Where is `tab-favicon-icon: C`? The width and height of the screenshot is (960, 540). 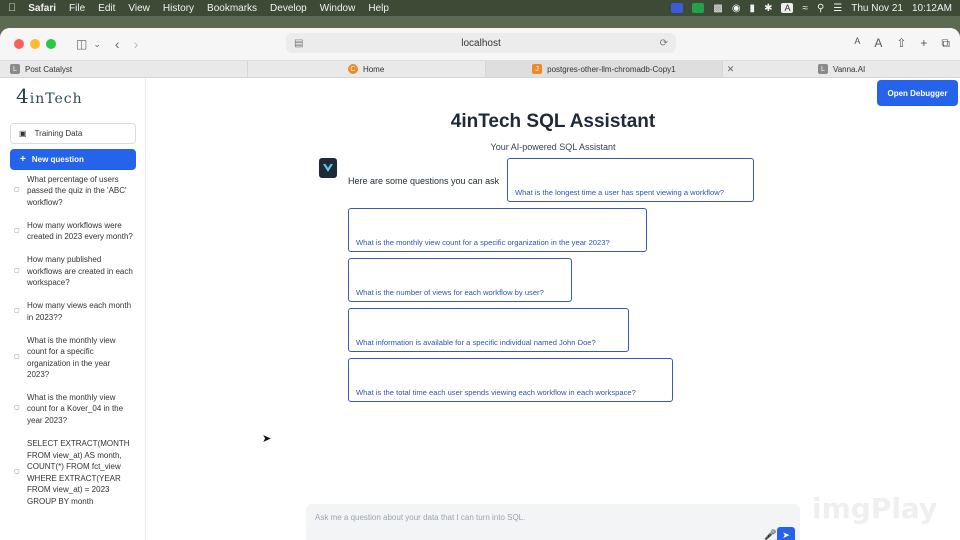 tab-favicon-icon: C is located at coordinates (352, 69).